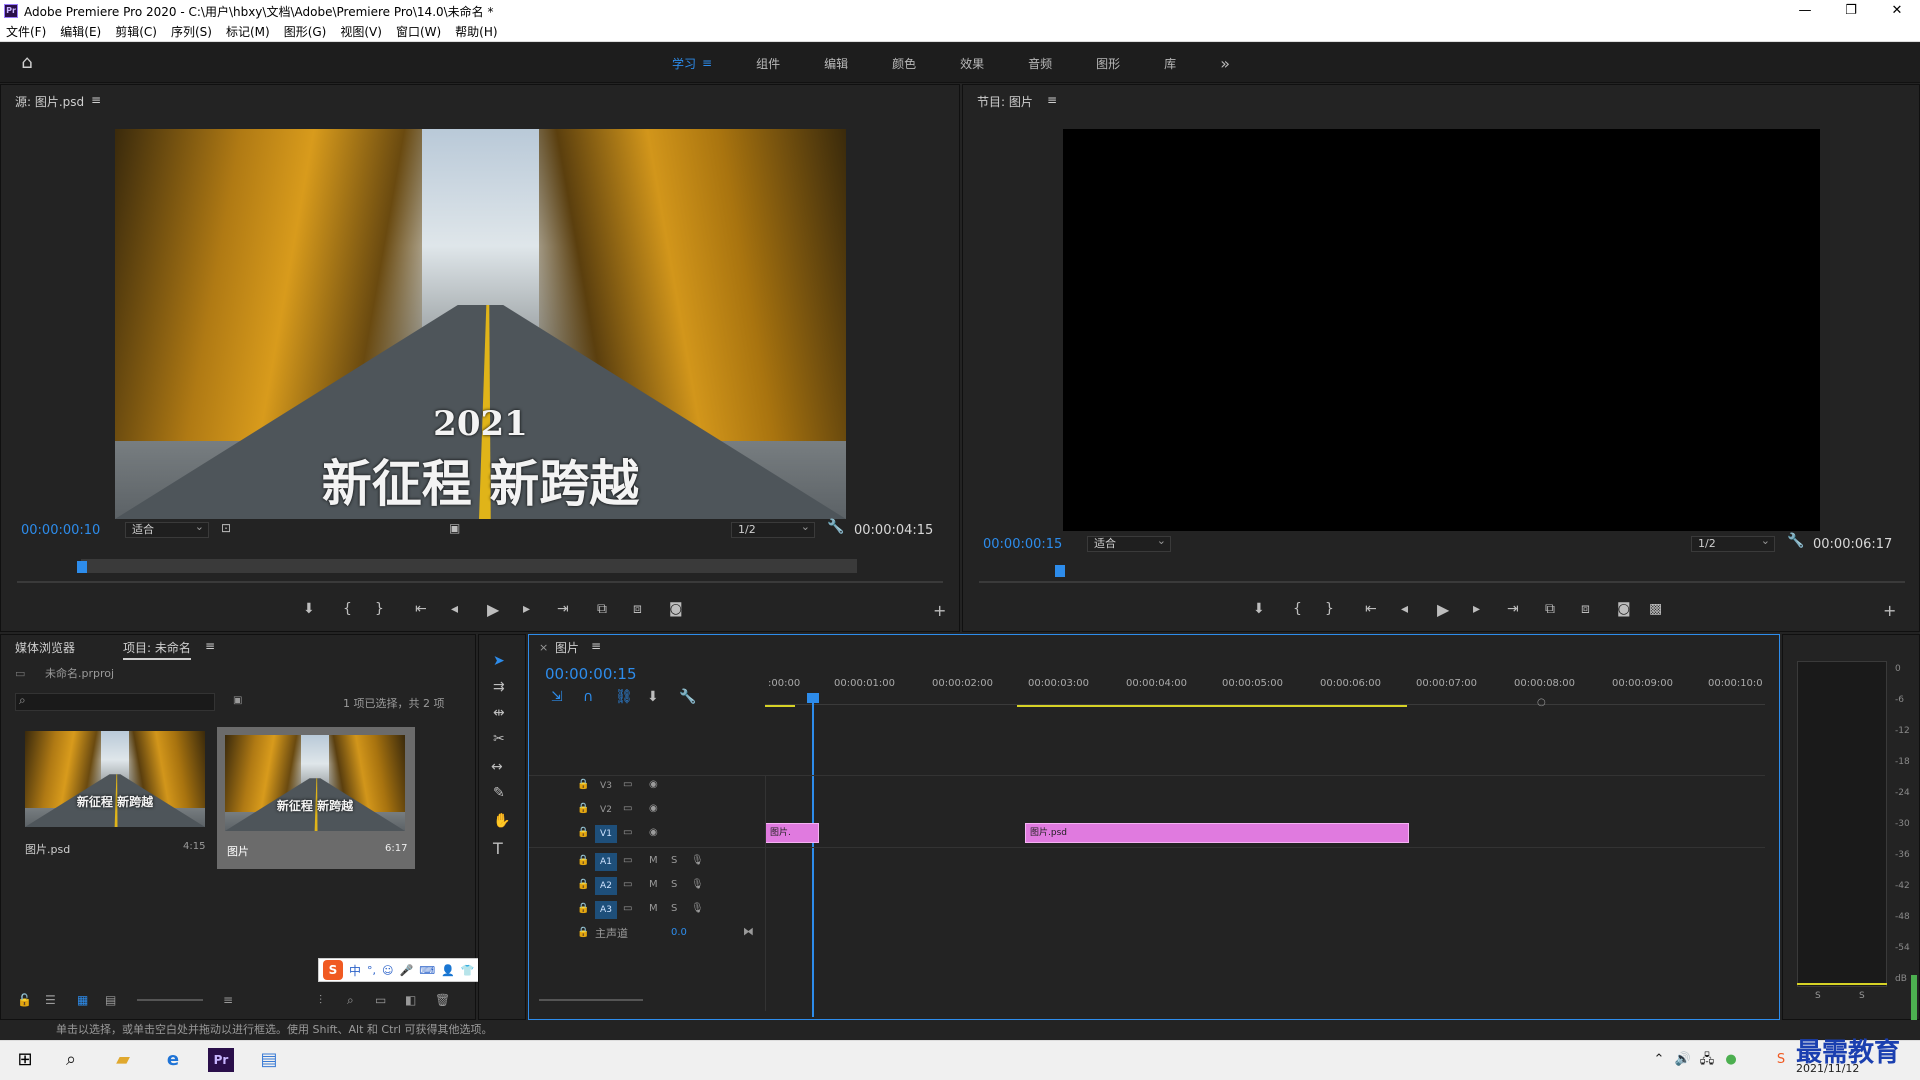 This screenshot has height=1080, width=1920. Describe the element at coordinates (1659, 1060) in the screenshot. I see `tray-chevron-icon: ⌃` at that location.